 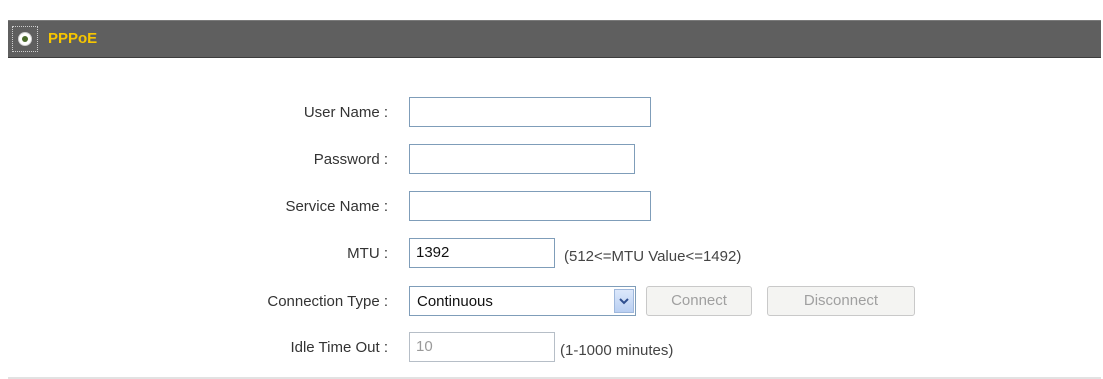 What do you see at coordinates (554, 39) in the screenshot?
I see `section-header: PPPoE` at bounding box center [554, 39].